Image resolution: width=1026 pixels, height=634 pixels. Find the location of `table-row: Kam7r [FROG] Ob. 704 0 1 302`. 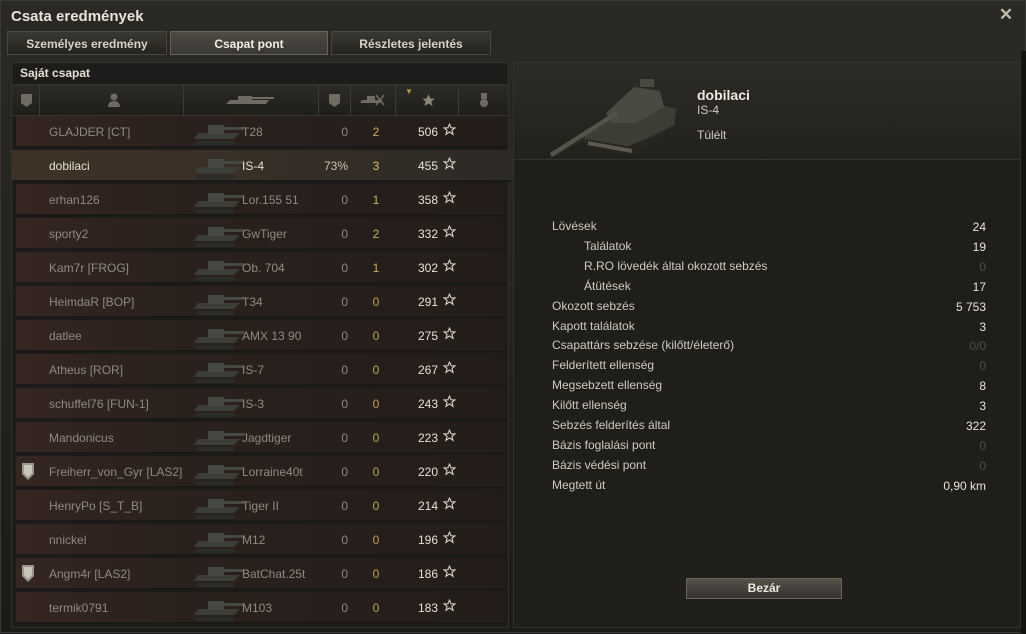

table-row: Kam7r [FROG] Ob. 704 0 1 302 is located at coordinates (261, 268).